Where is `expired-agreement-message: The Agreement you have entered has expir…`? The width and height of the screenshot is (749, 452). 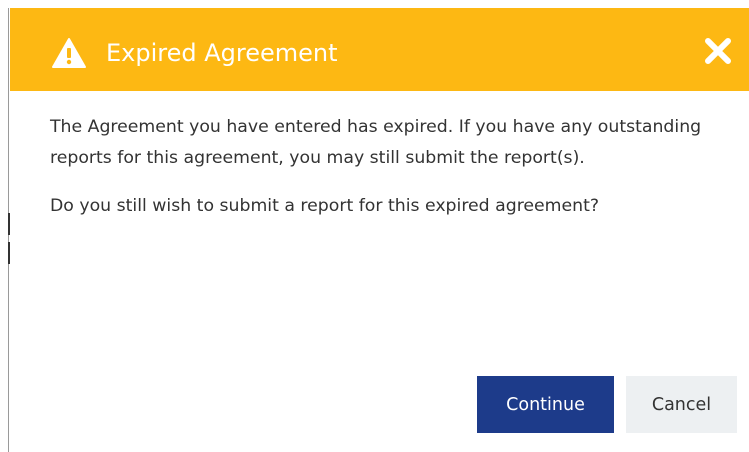
expired-agreement-message: The Agreement you have entered has expir… is located at coordinates (376, 142).